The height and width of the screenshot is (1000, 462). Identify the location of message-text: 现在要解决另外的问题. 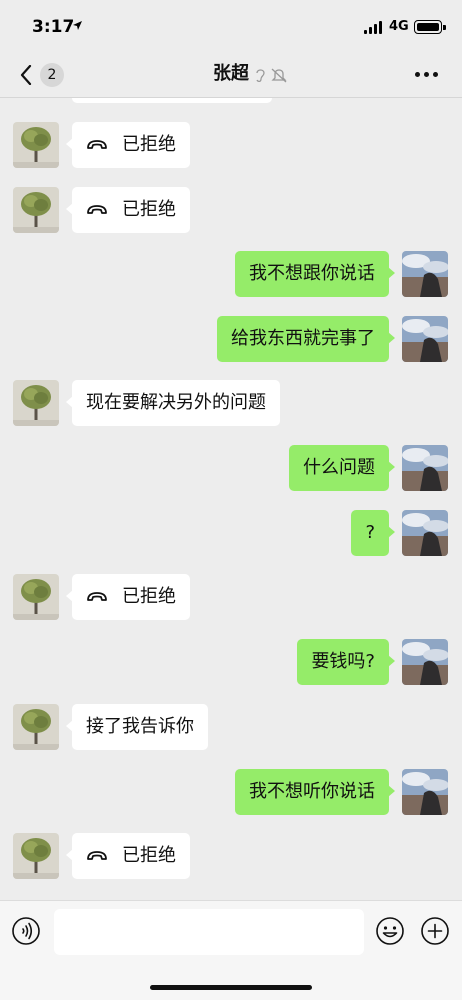
(176, 402).